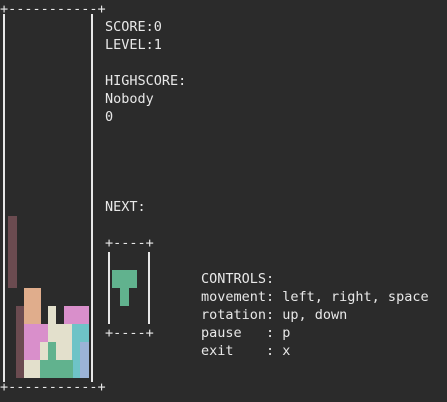 The image size is (447, 402). Describe the element at coordinates (149, 288) in the screenshot. I see `next-box-right-wall` at that location.